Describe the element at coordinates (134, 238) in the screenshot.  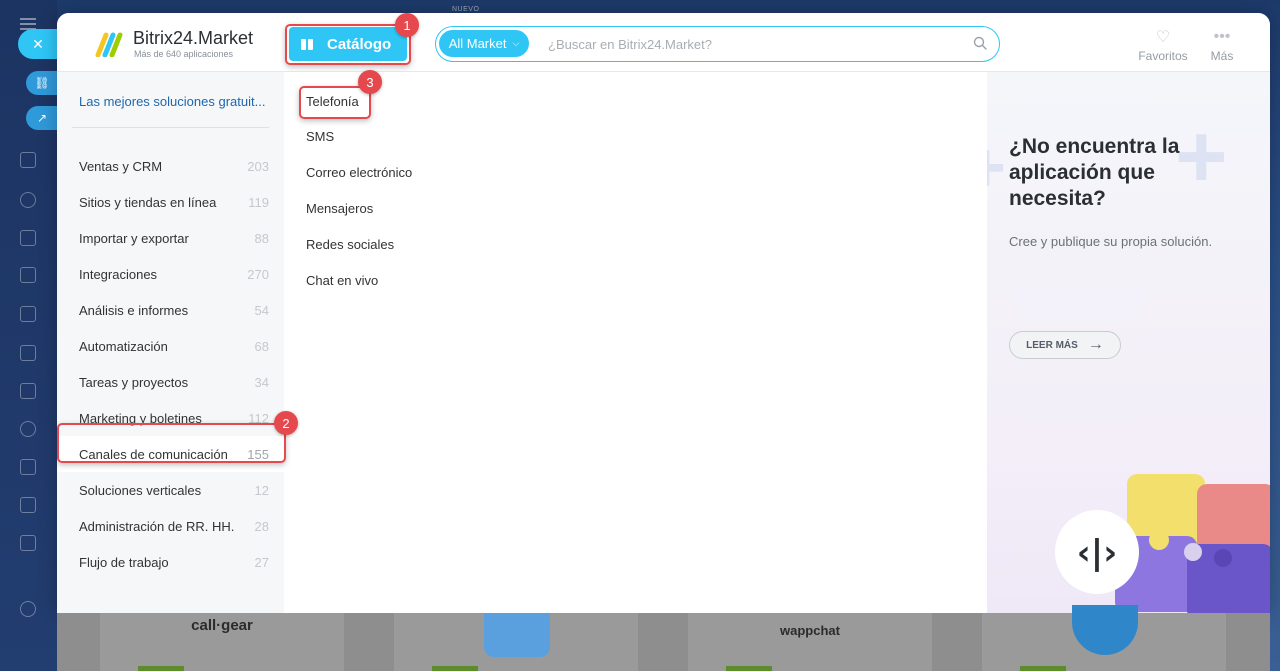
I see `category-label: Importar y exportar` at that location.